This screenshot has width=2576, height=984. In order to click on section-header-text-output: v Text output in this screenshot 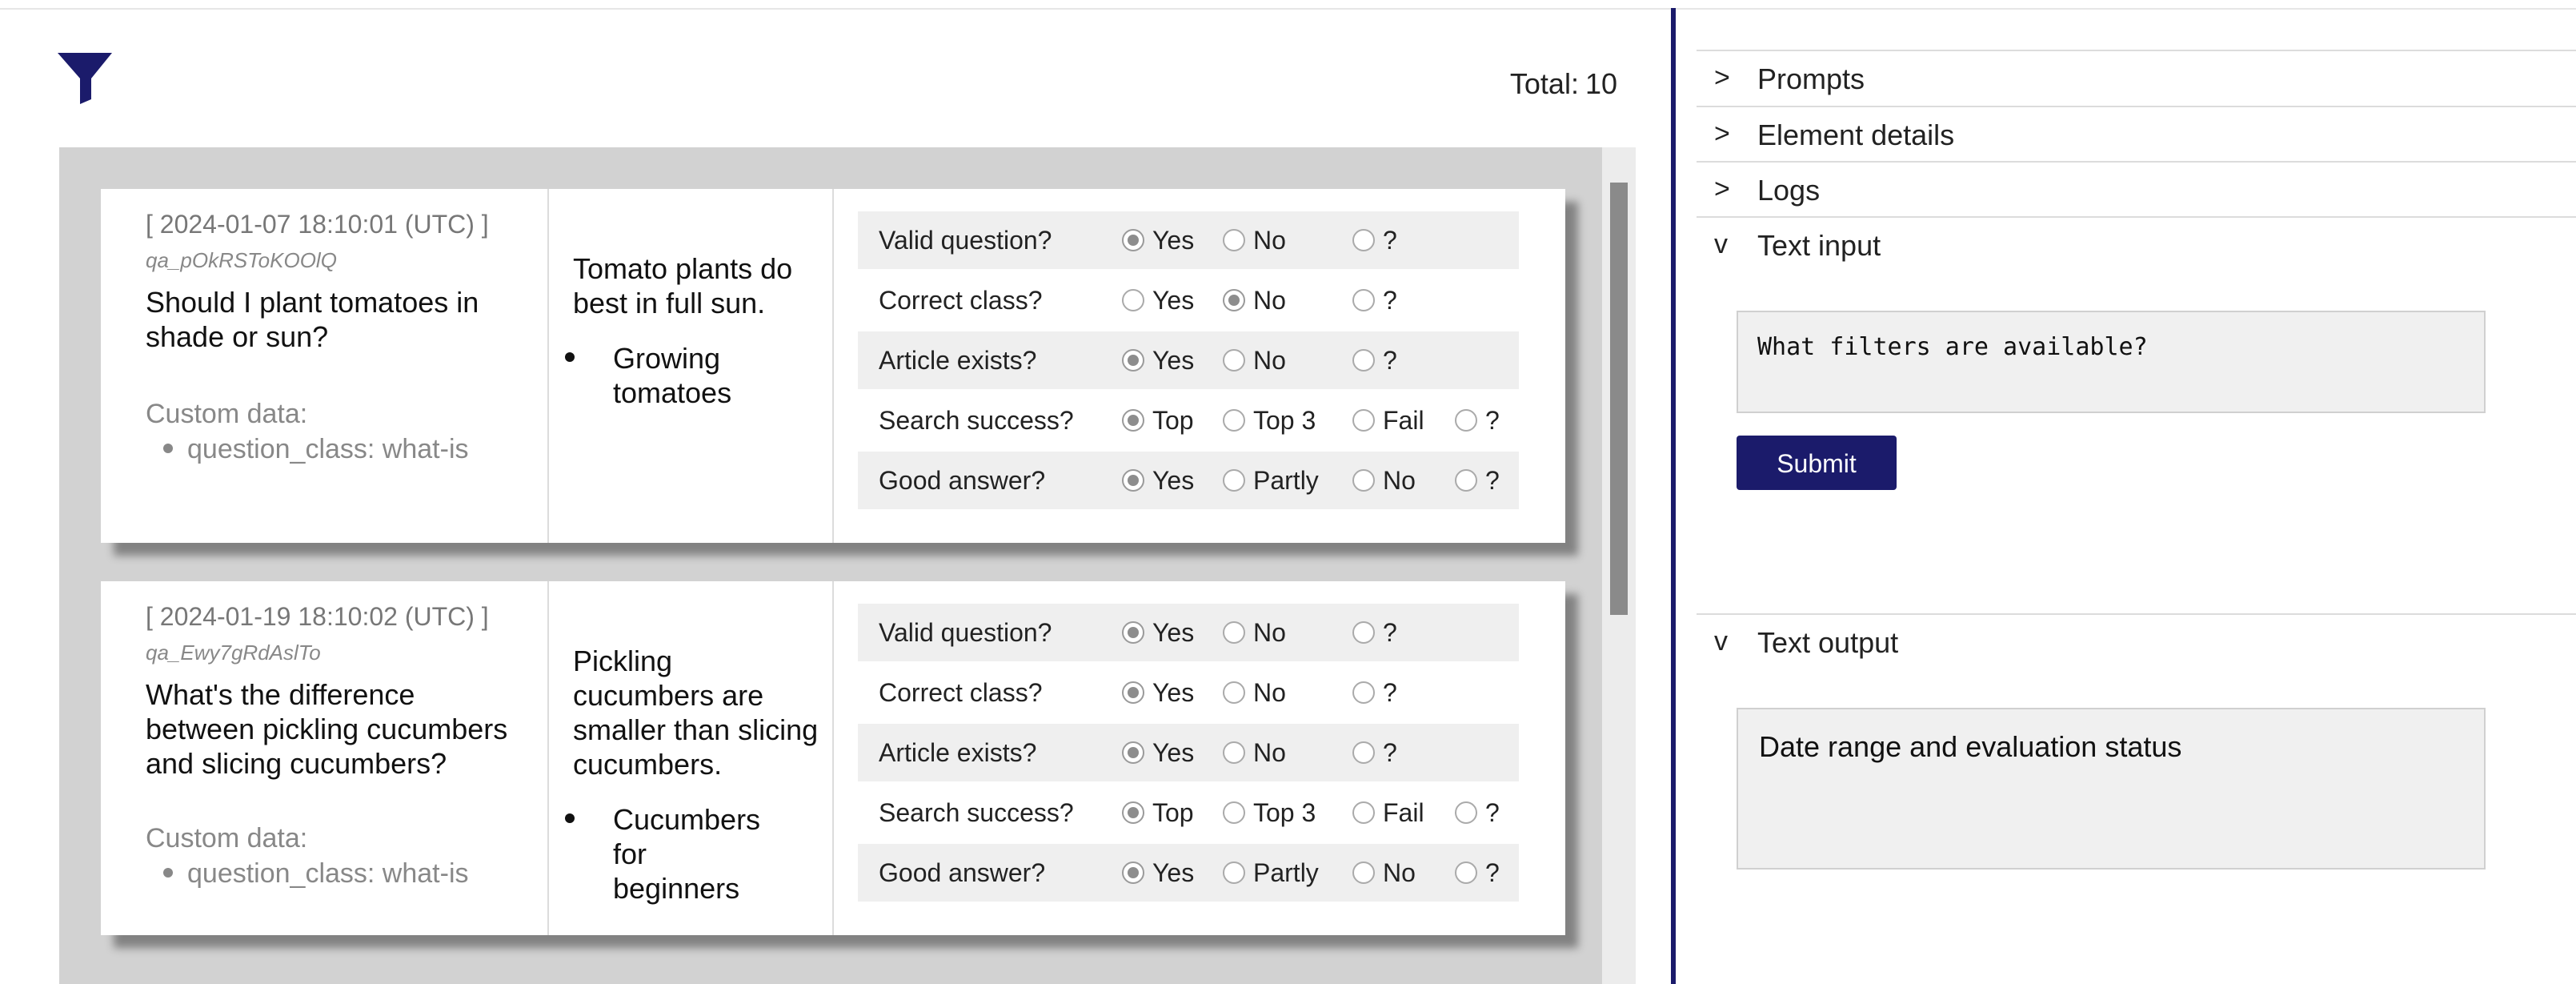, I will do `click(2136, 641)`.